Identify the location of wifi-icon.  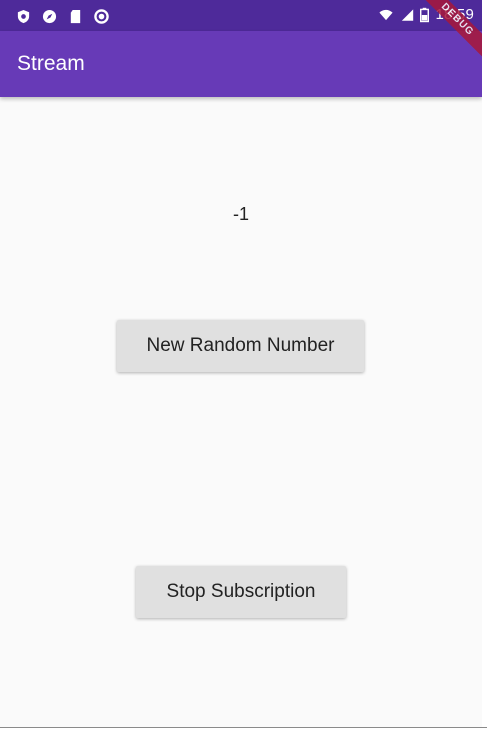
(386, 15).